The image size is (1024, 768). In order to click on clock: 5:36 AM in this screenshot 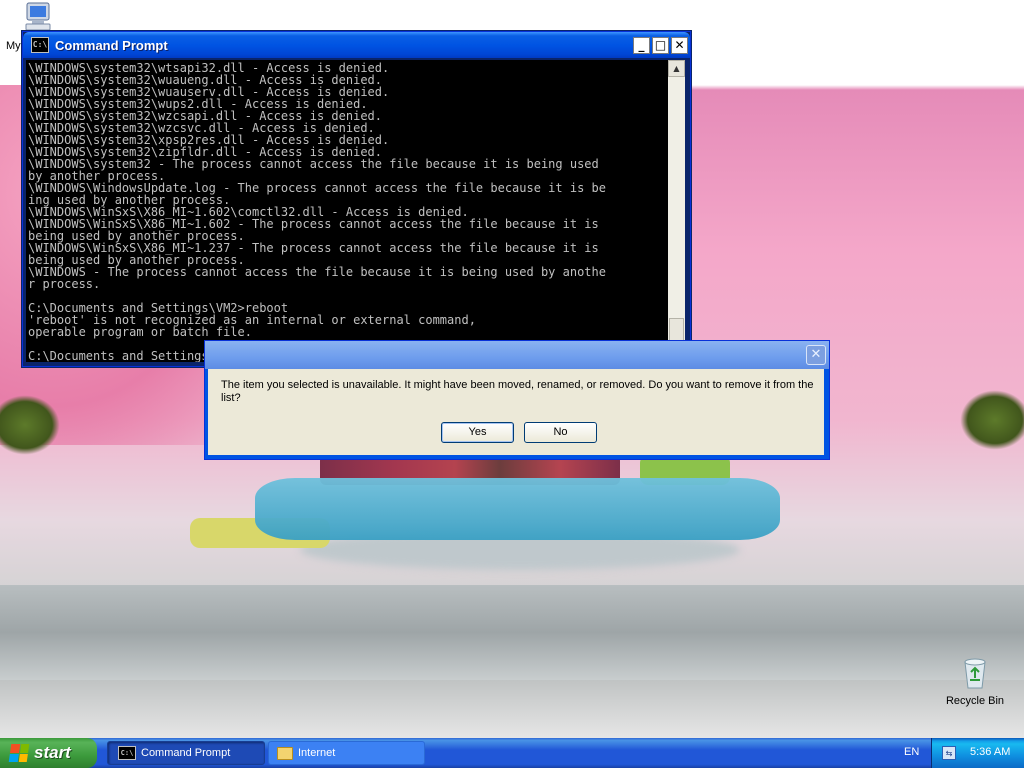, I will do `click(990, 752)`.